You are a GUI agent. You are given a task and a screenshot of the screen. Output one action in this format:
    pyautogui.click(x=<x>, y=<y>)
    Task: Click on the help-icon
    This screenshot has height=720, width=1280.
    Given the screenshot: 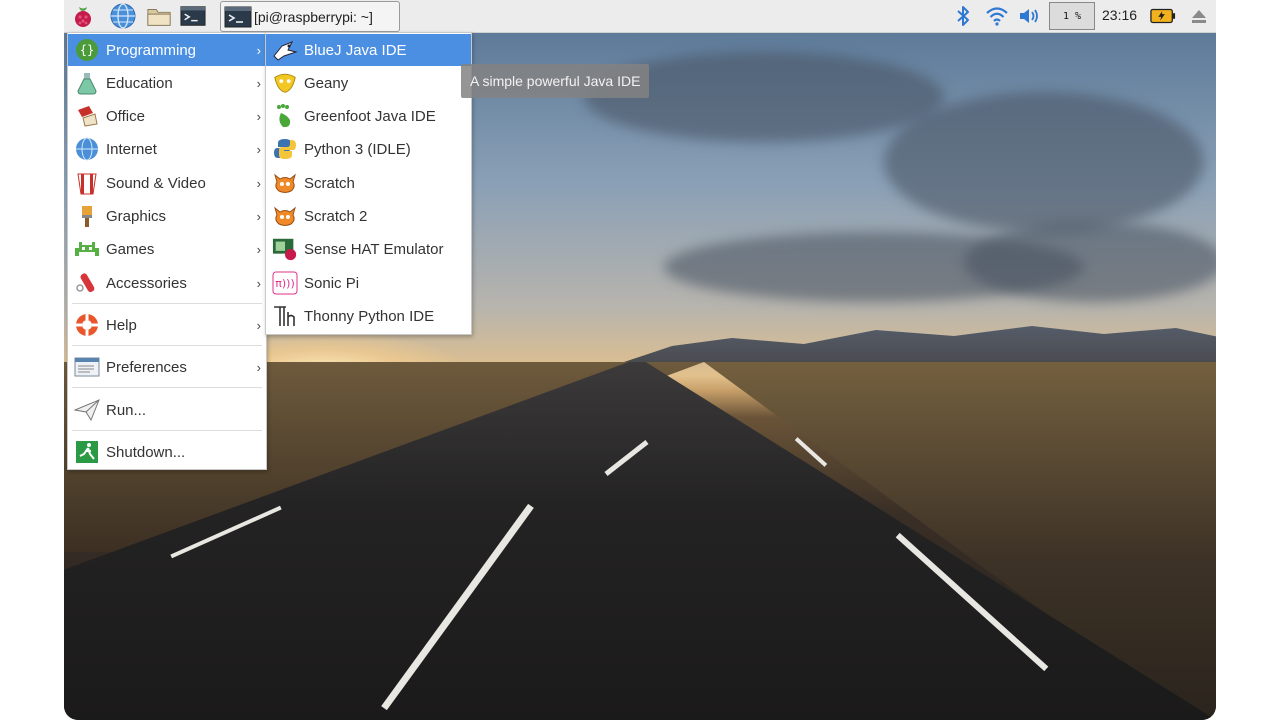 What is the action you would take?
    pyautogui.click(x=87, y=325)
    